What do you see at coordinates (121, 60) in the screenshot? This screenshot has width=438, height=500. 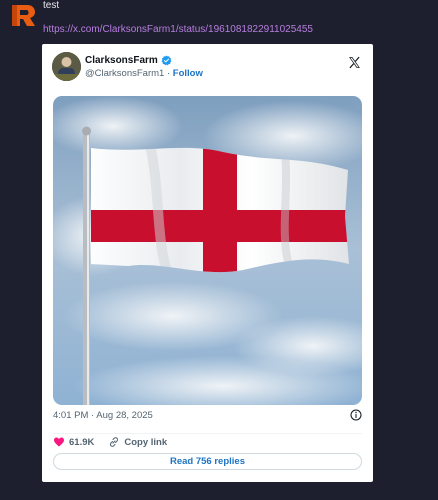 I see `author-display-name: ClarksonsFarm` at bounding box center [121, 60].